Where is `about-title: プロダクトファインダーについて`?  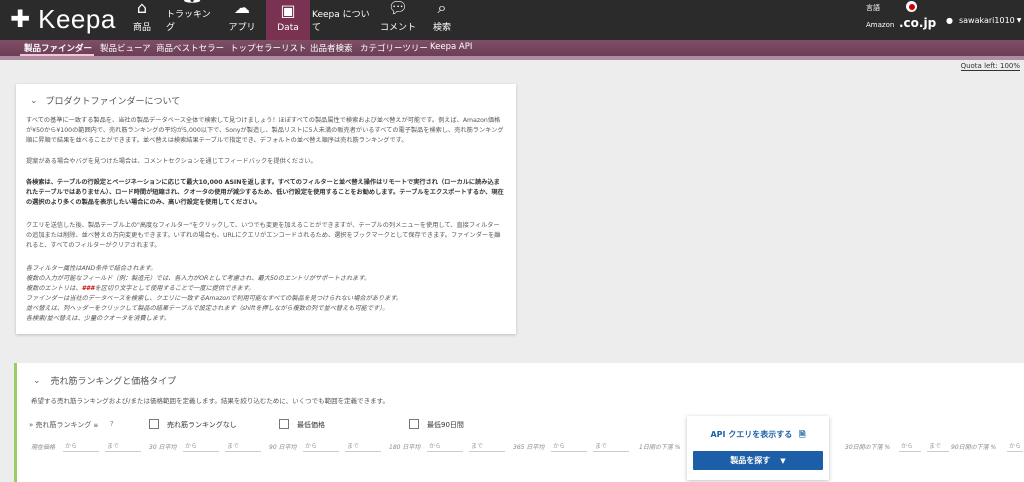
about-title: プロダクトファインダーについて is located at coordinates (113, 102).